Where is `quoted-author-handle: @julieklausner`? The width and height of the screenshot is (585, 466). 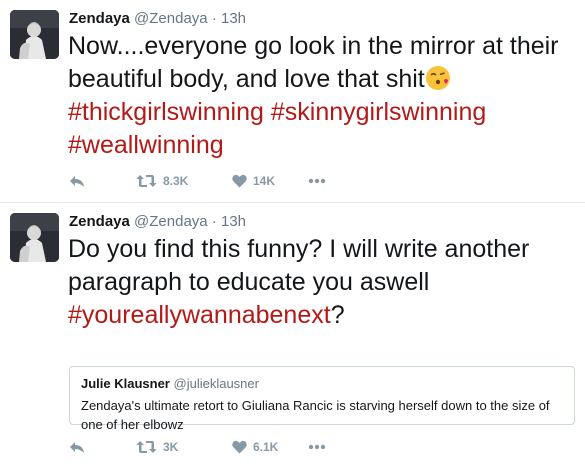 quoted-author-handle: @julieklausner is located at coordinates (216, 383).